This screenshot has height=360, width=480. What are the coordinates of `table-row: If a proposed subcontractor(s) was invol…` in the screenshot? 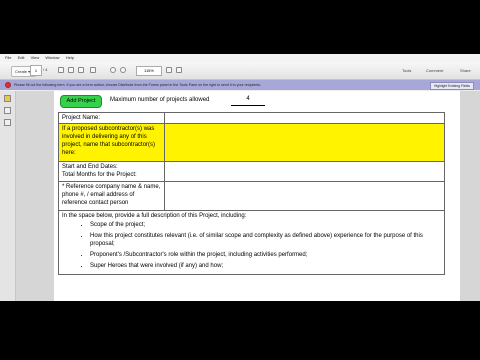 It's located at (251, 142).